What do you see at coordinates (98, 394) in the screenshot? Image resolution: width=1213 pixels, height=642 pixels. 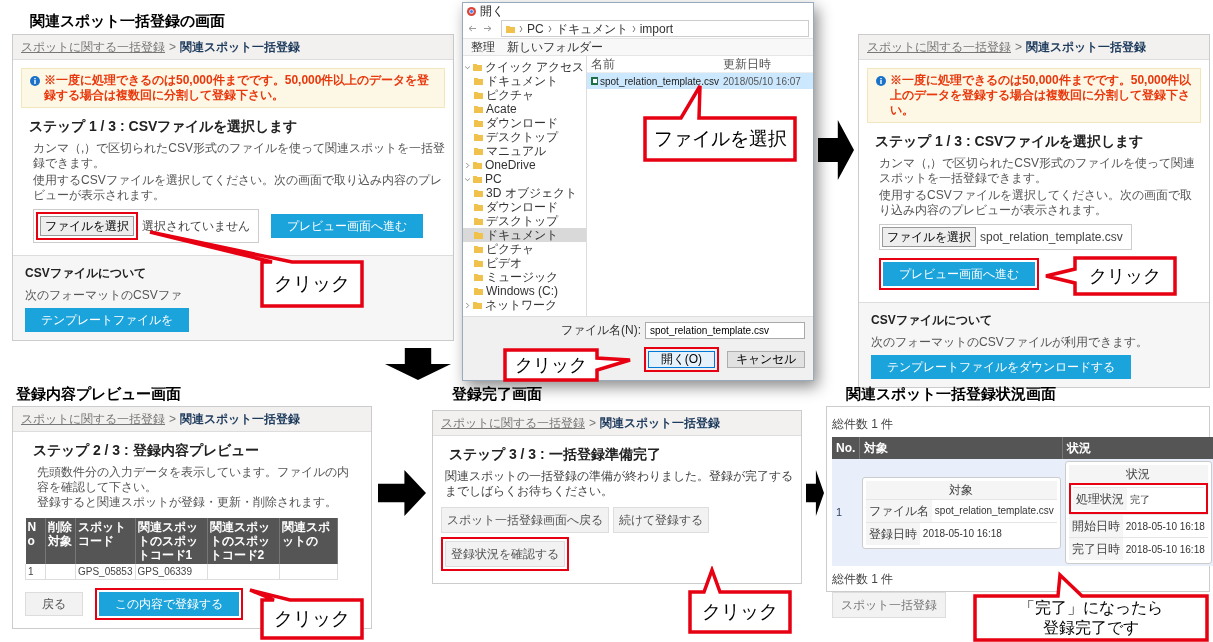 I see `section-title: 登録内容プレビュー画面` at bounding box center [98, 394].